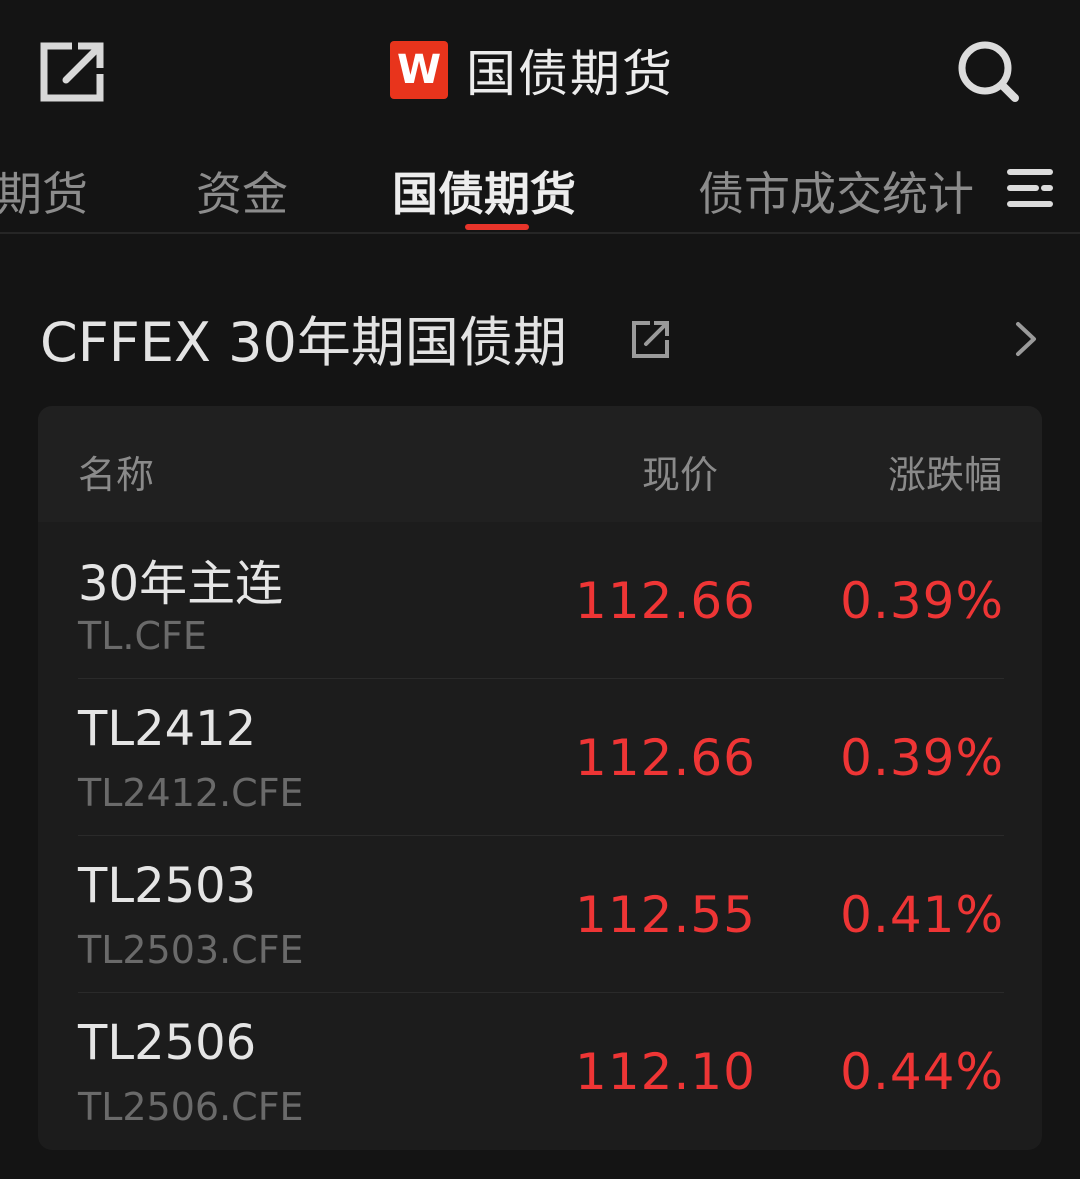  Describe the element at coordinates (665, 915) in the screenshot. I see `contract-price: 112.55` at that location.